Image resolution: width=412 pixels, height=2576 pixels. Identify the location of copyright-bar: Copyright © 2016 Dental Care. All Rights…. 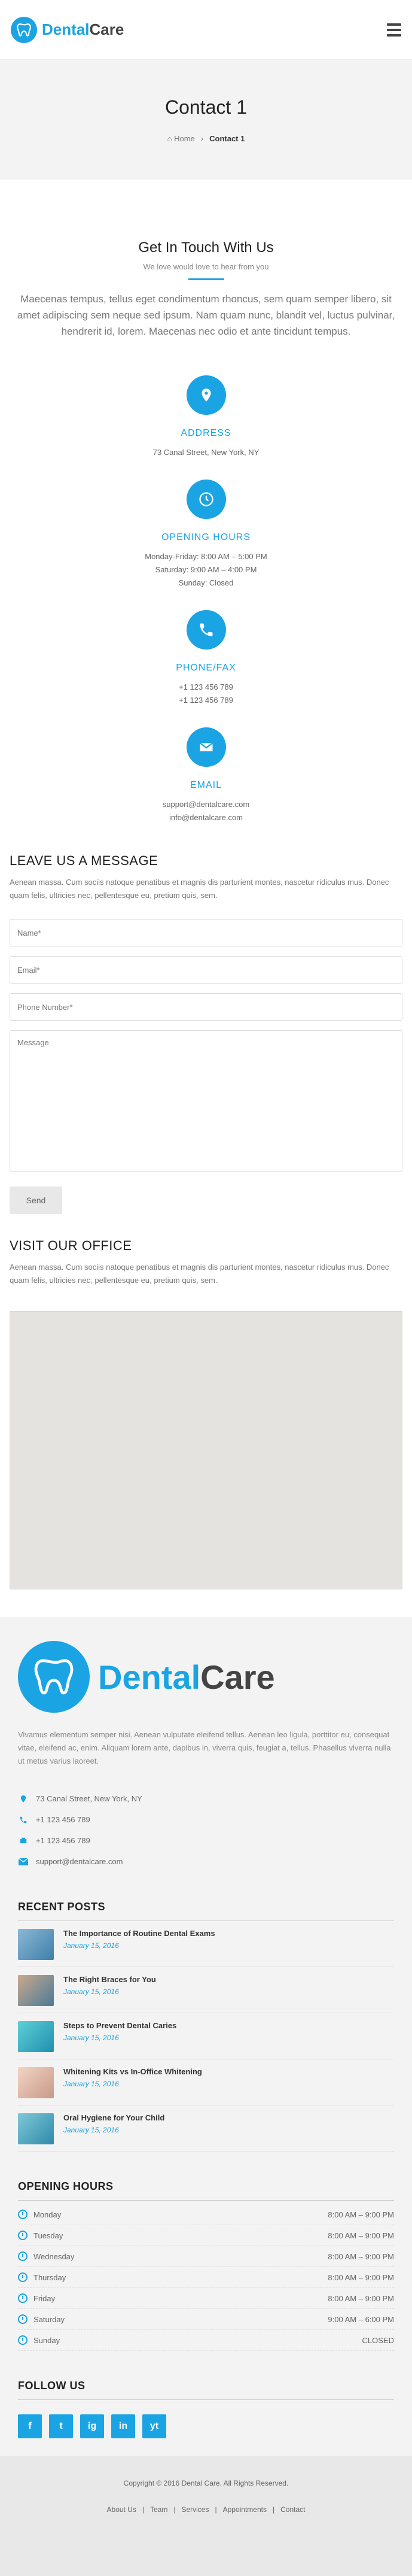
(206, 2516).